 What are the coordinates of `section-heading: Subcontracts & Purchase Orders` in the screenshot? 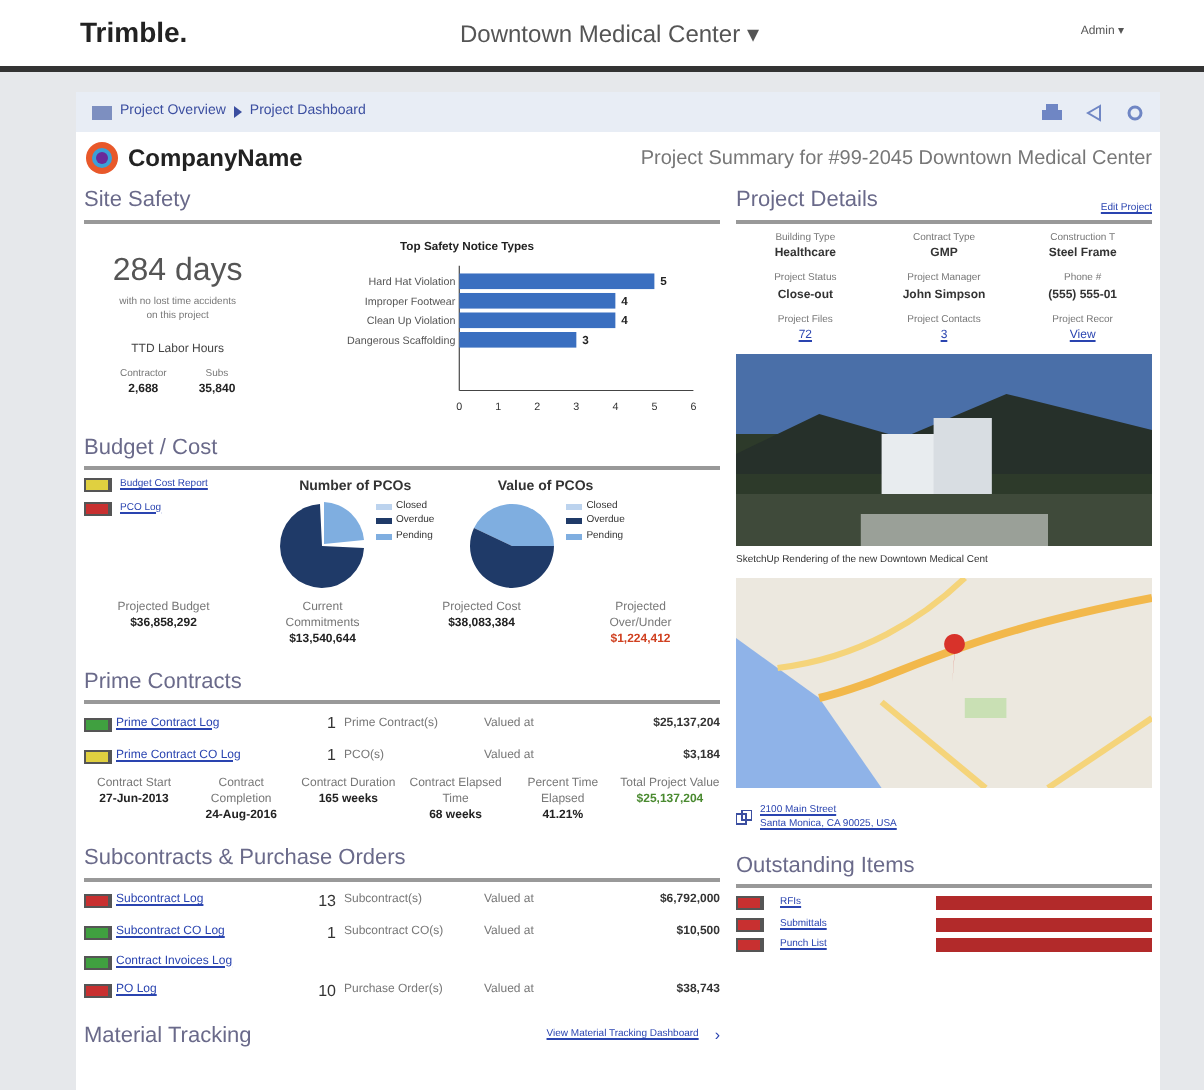 It's located at (245, 859).